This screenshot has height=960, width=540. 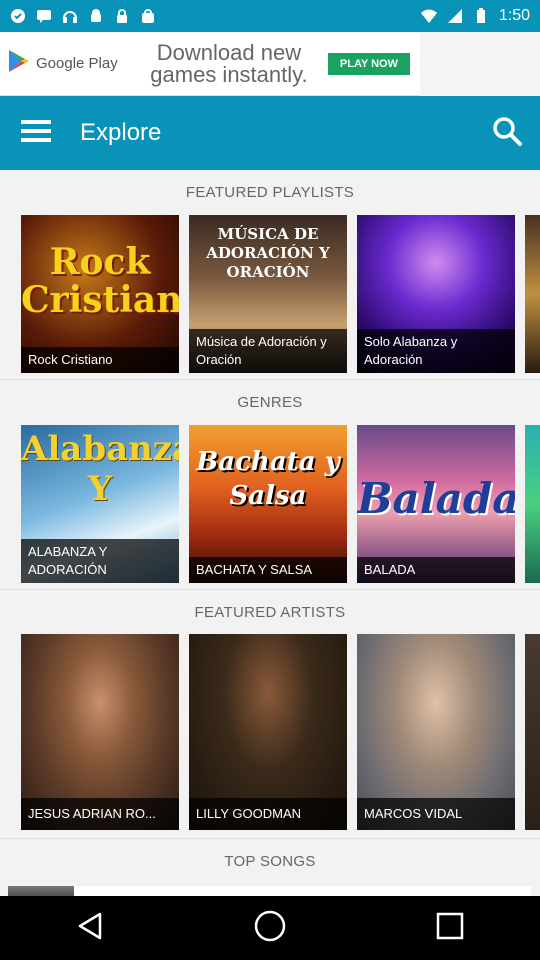 What do you see at coordinates (532, 504) in the screenshot?
I see `genre-card-partial` at bounding box center [532, 504].